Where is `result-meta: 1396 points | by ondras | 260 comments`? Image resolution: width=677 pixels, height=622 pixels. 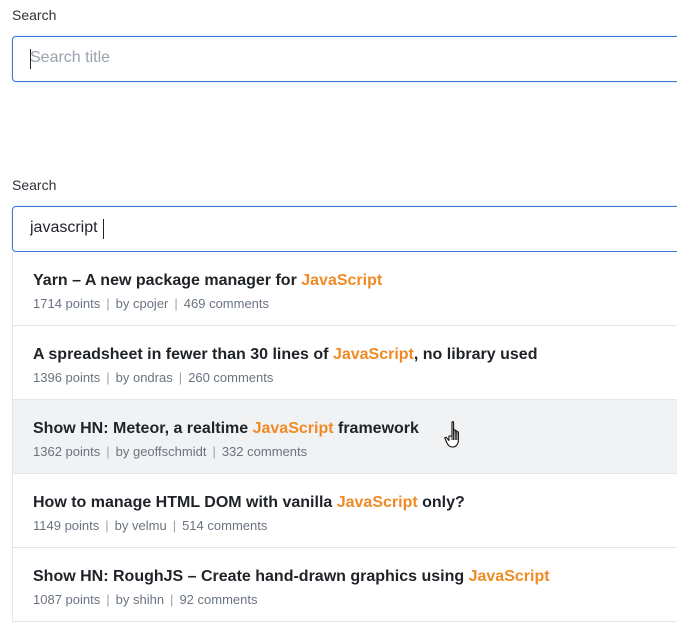 result-meta: 1396 points | by ondras | 260 comments is located at coordinates (153, 377).